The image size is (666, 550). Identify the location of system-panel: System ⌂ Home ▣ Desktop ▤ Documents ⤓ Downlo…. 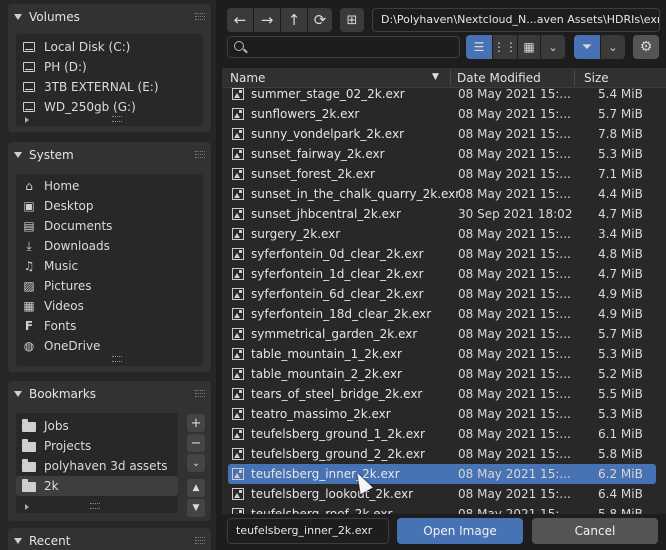
(109, 257).